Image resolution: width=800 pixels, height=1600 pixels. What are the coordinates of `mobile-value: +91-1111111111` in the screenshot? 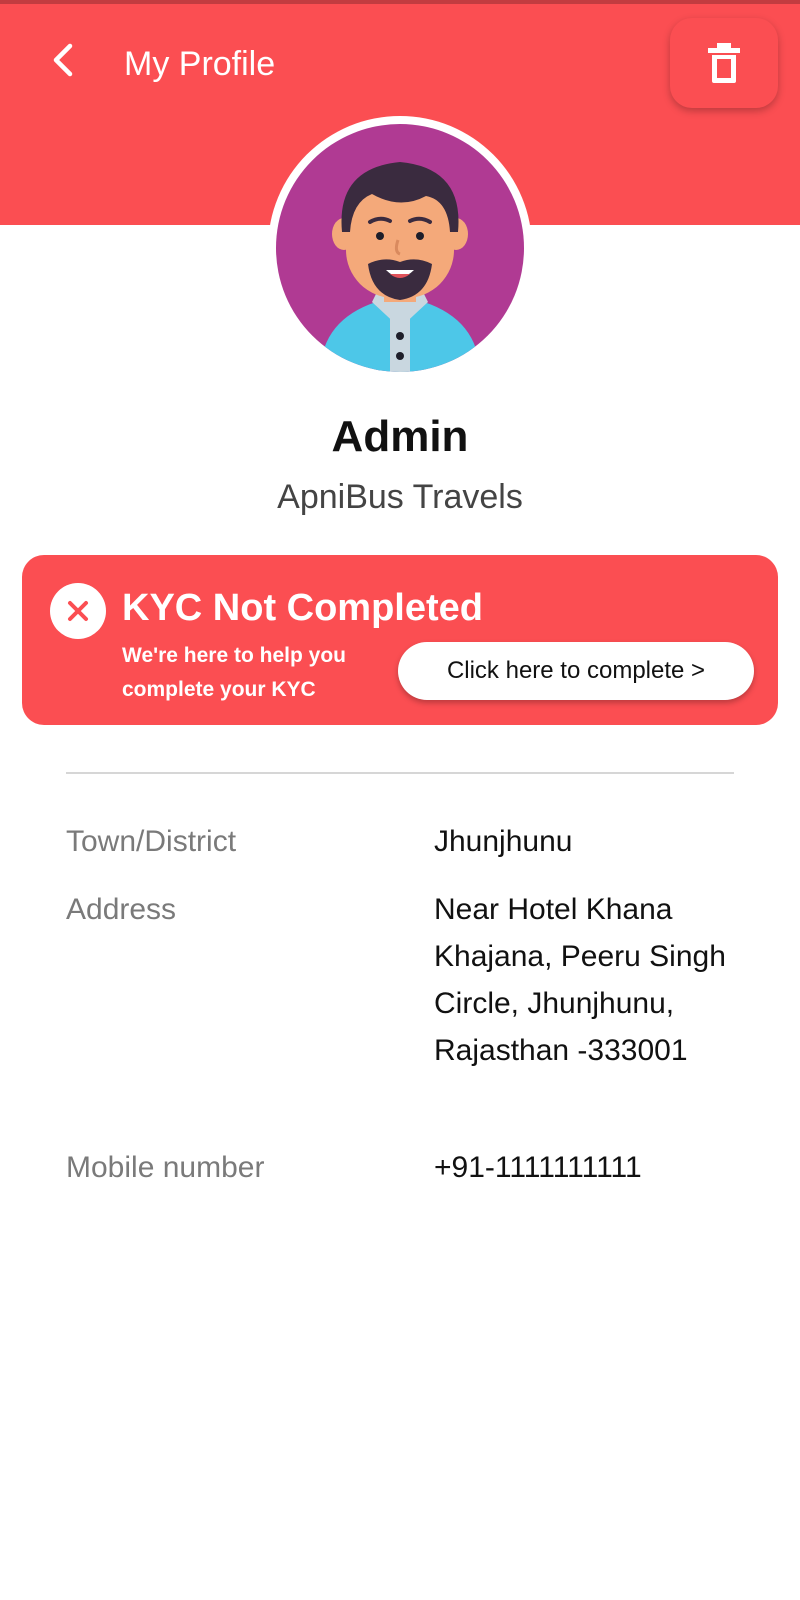 It's located at (538, 1167).